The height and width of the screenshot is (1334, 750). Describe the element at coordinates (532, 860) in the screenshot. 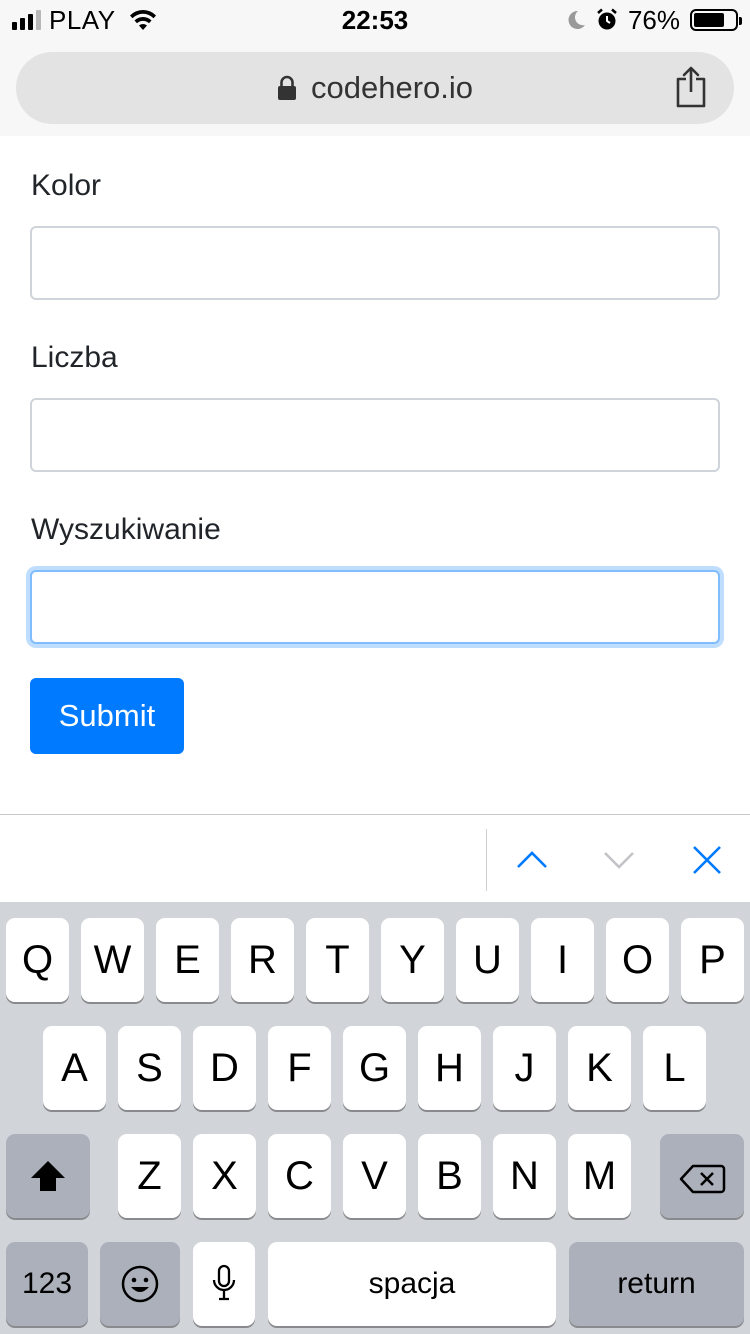

I see `chevron-up-icon` at that location.